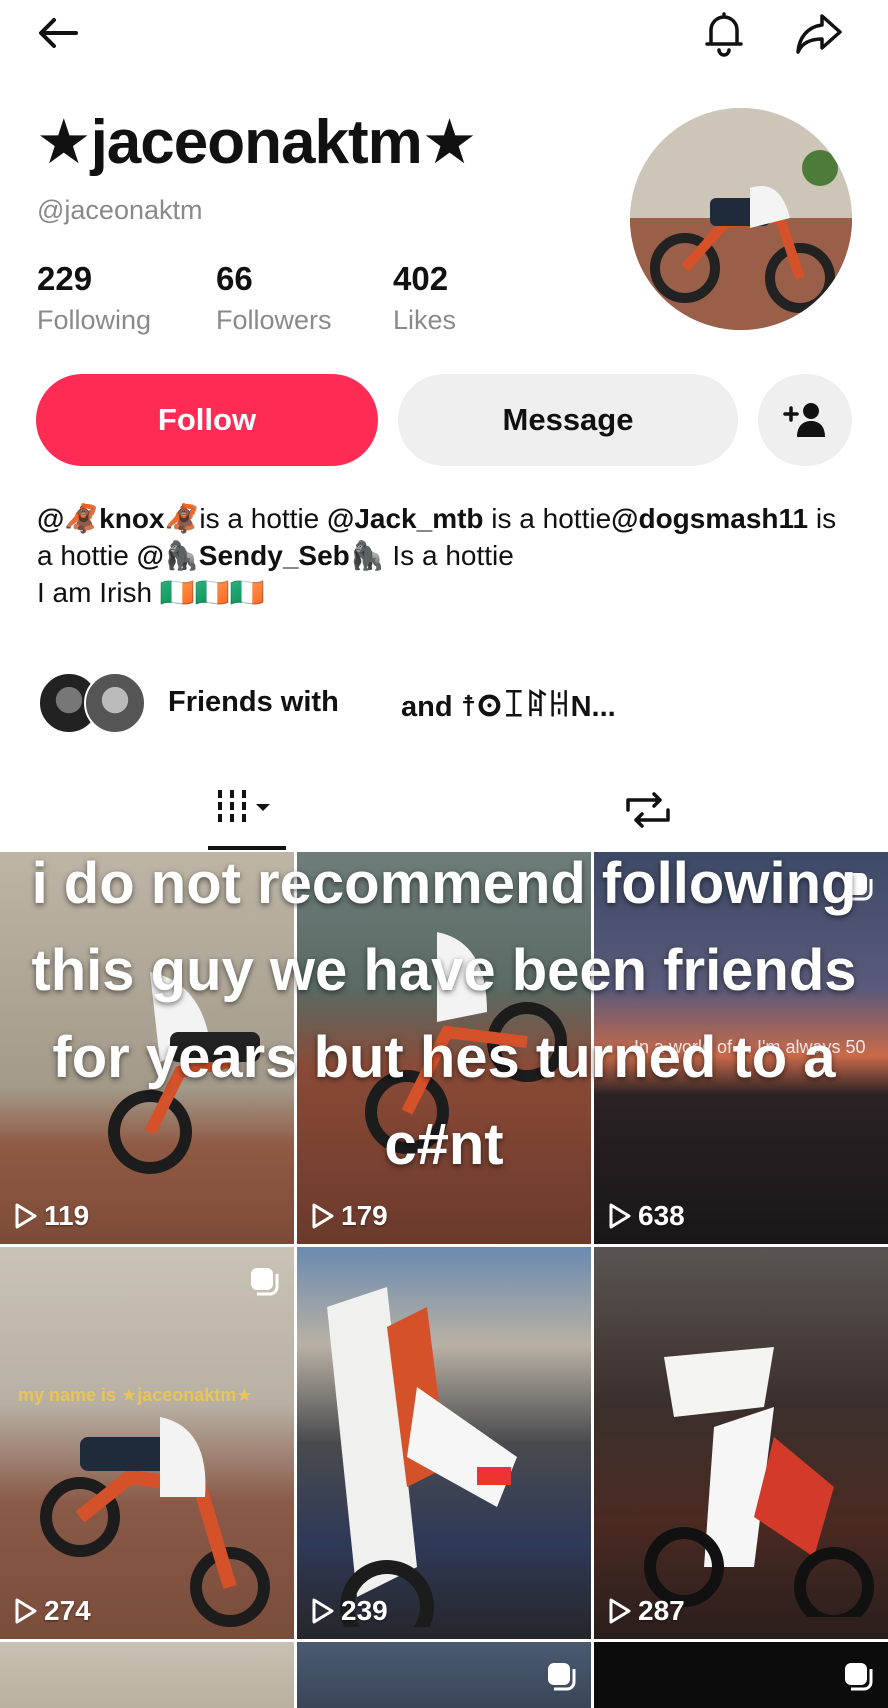 The height and width of the screenshot is (1708, 888). I want to click on friends-with-label: Friends with, so click(253, 702).